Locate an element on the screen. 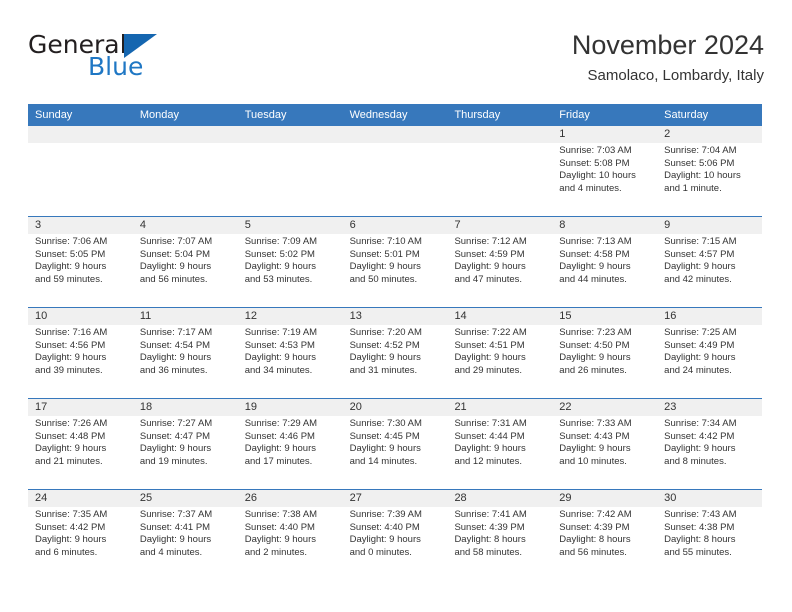 The height and width of the screenshot is (612, 792). day-detail-line: Sunset: 4:50 PM is located at coordinates (594, 345).